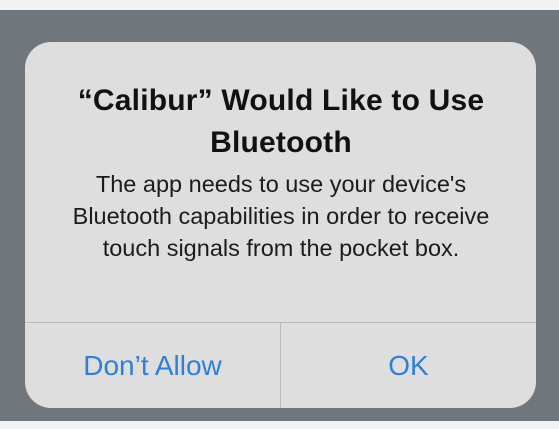  What do you see at coordinates (408, 365) in the screenshot?
I see `ok-button: OK` at bounding box center [408, 365].